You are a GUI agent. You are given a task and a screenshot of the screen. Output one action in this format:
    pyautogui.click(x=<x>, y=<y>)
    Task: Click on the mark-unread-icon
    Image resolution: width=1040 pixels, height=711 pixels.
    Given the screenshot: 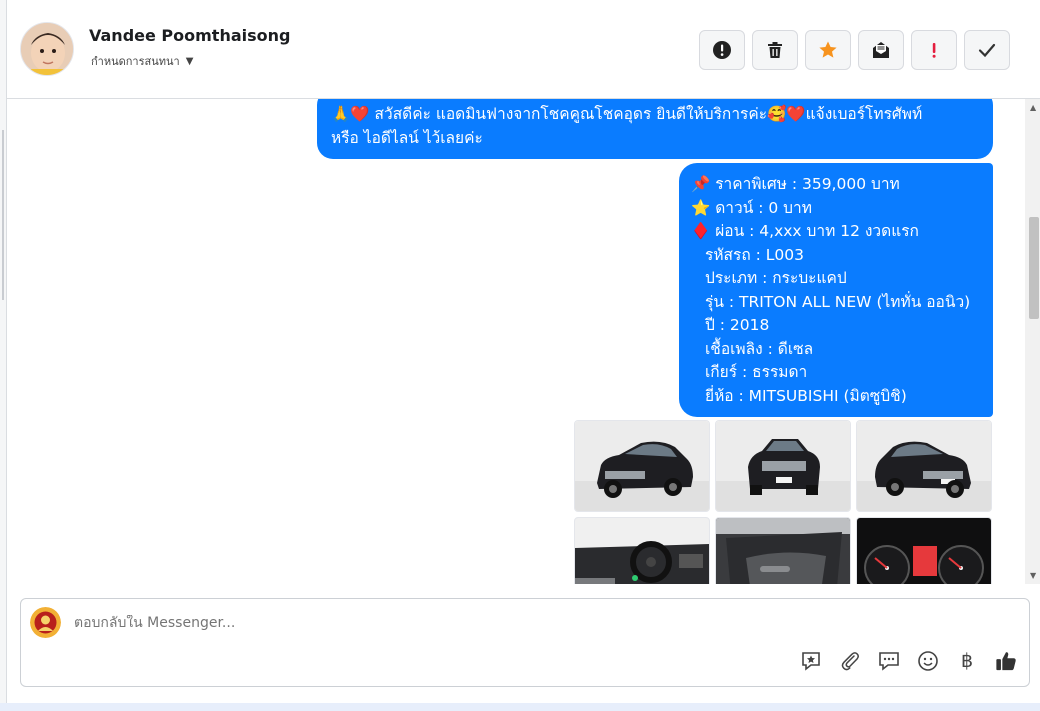 What is the action you would take?
    pyautogui.click(x=881, y=50)
    